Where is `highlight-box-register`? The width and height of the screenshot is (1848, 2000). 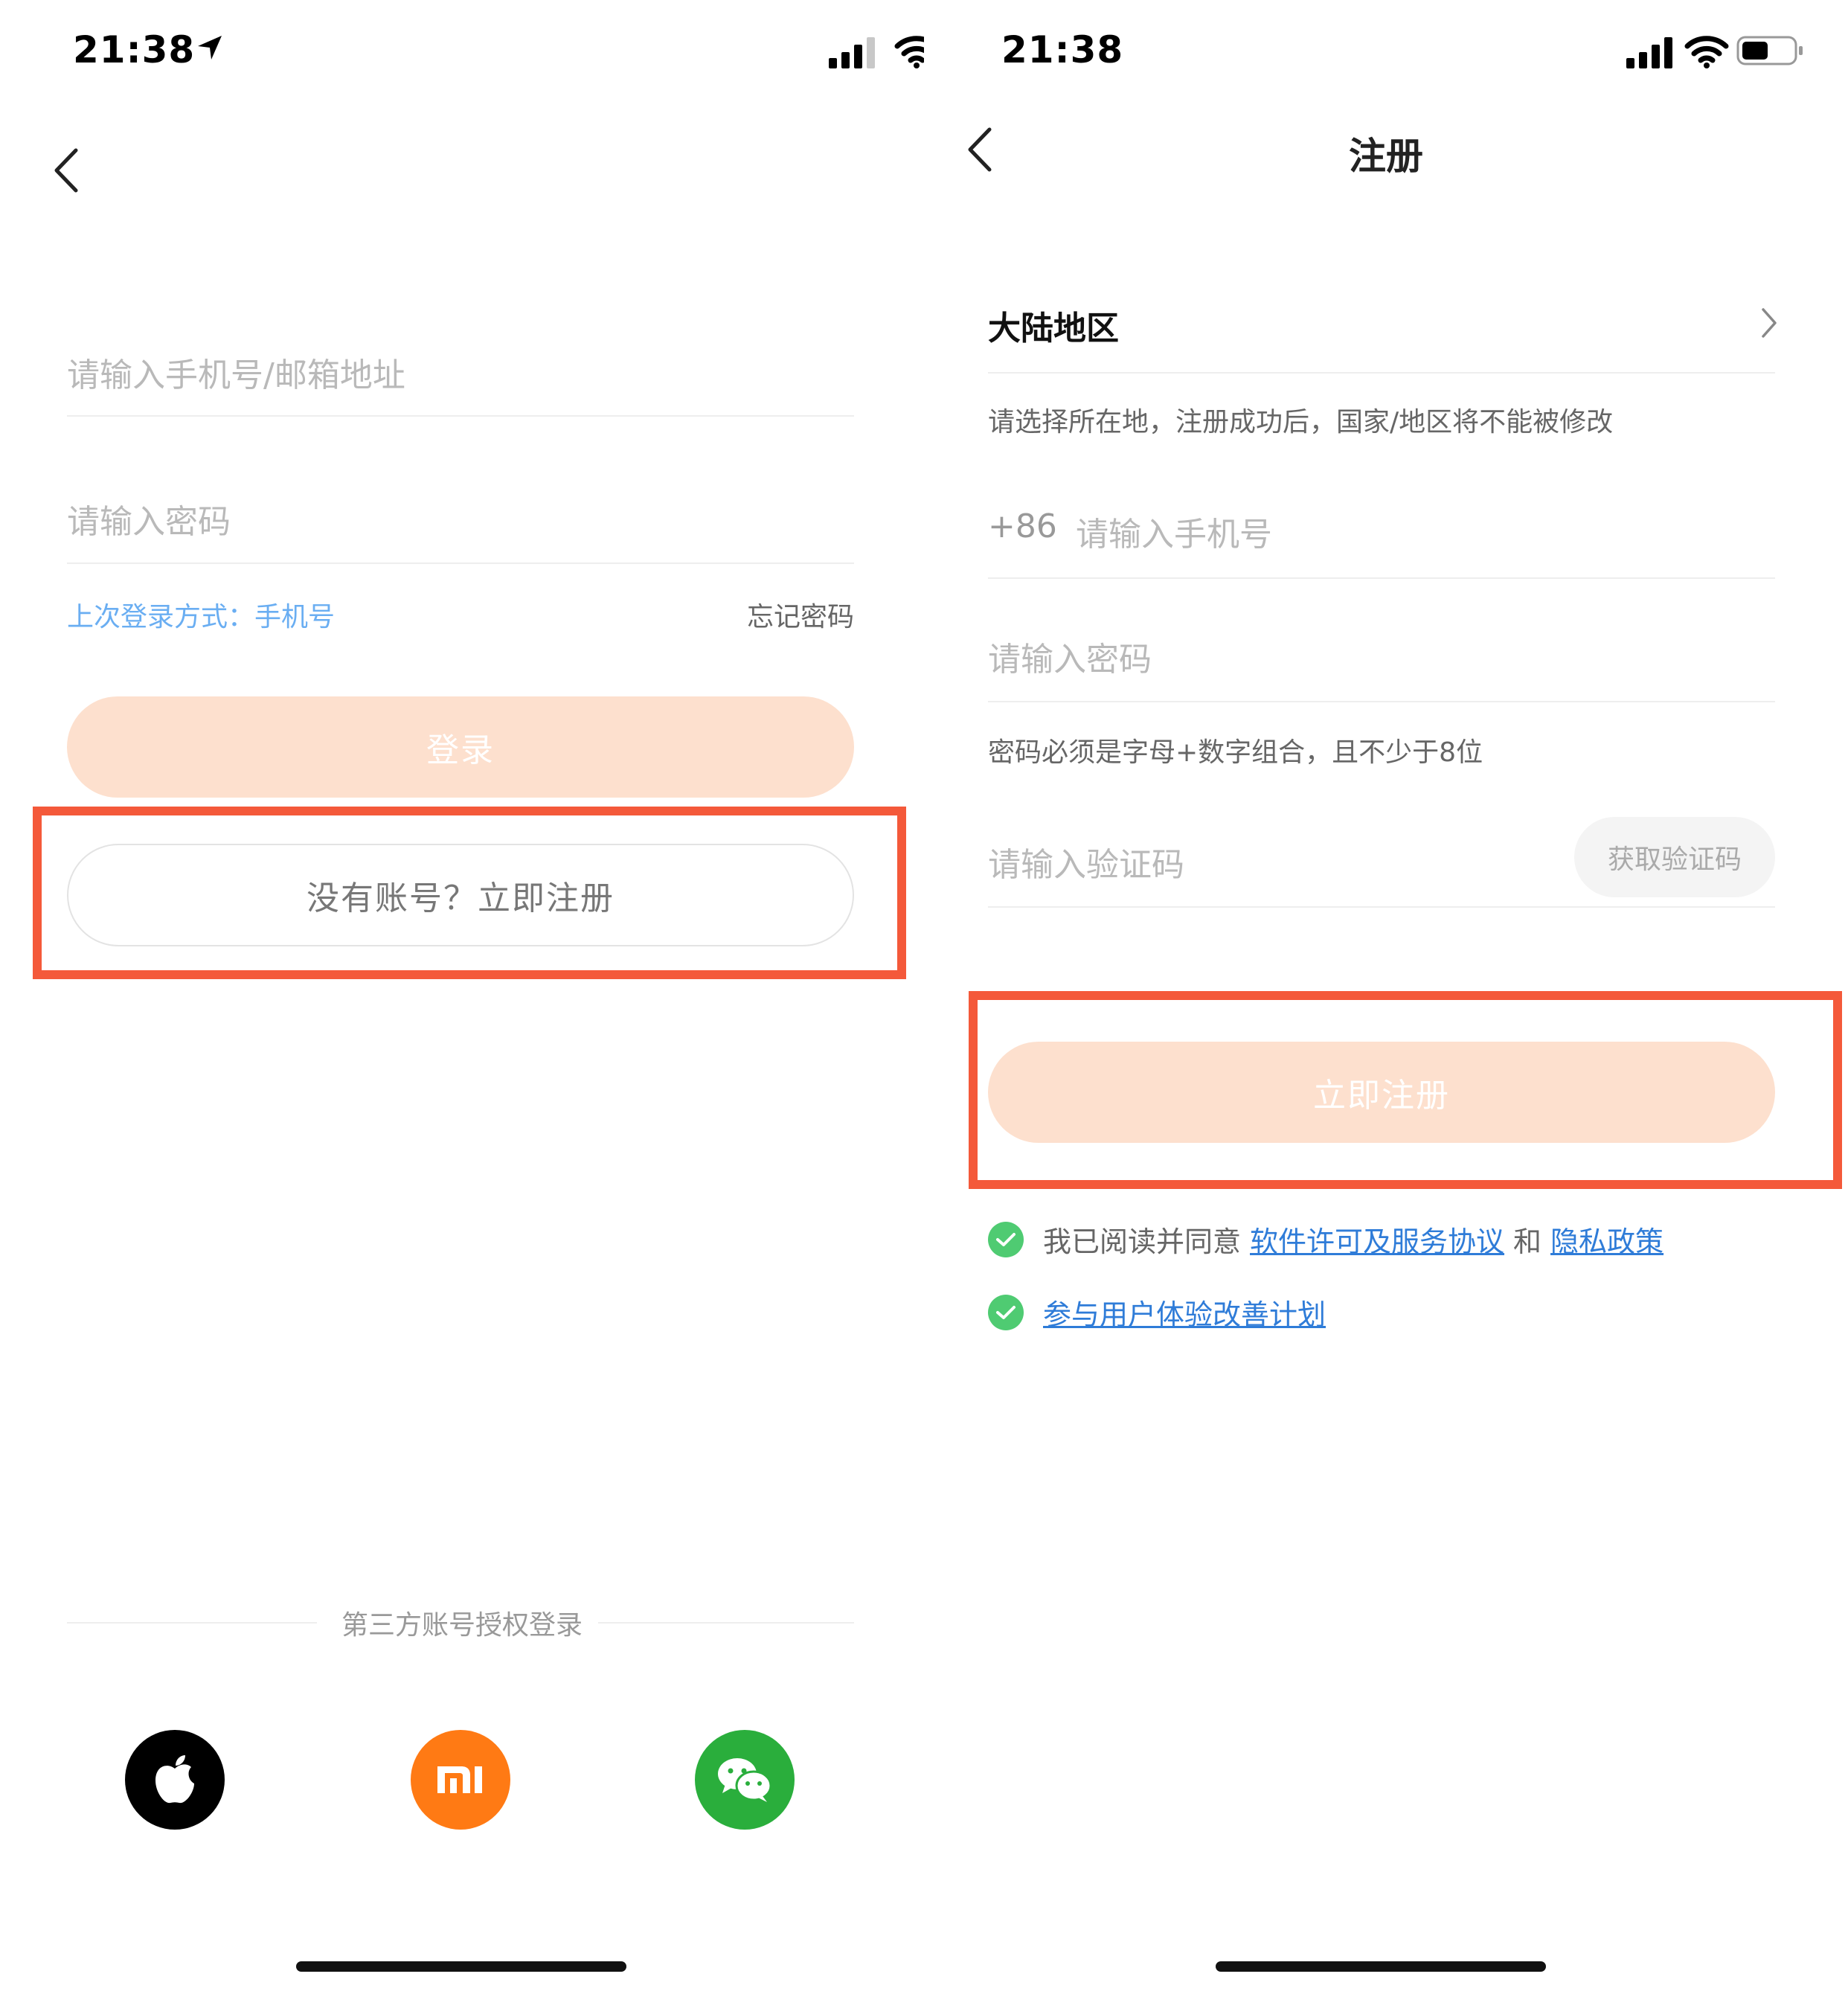
highlight-box-register is located at coordinates (469, 893).